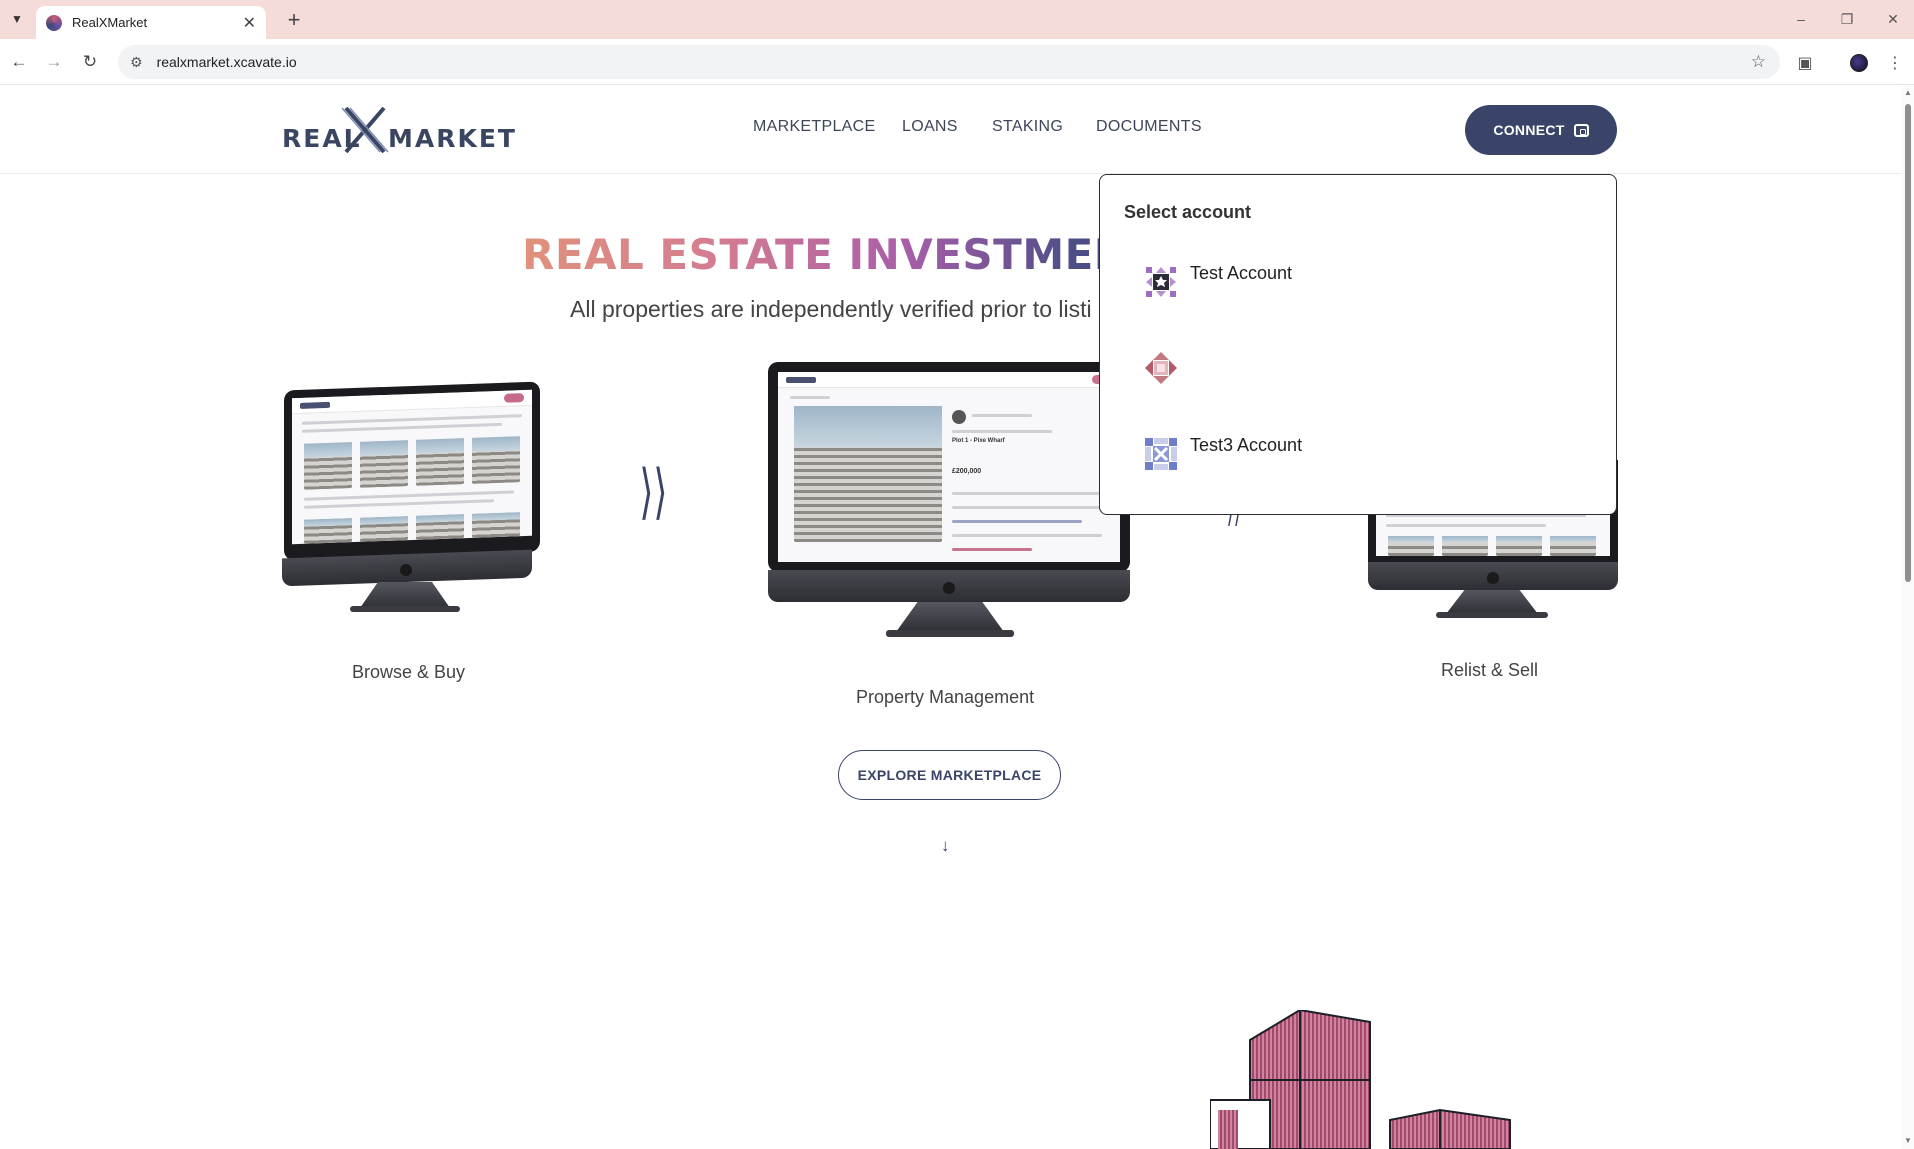  What do you see at coordinates (1892, 19) in the screenshot?
I see `window-close-icon: ✕` at bounding box center [1892, 19].